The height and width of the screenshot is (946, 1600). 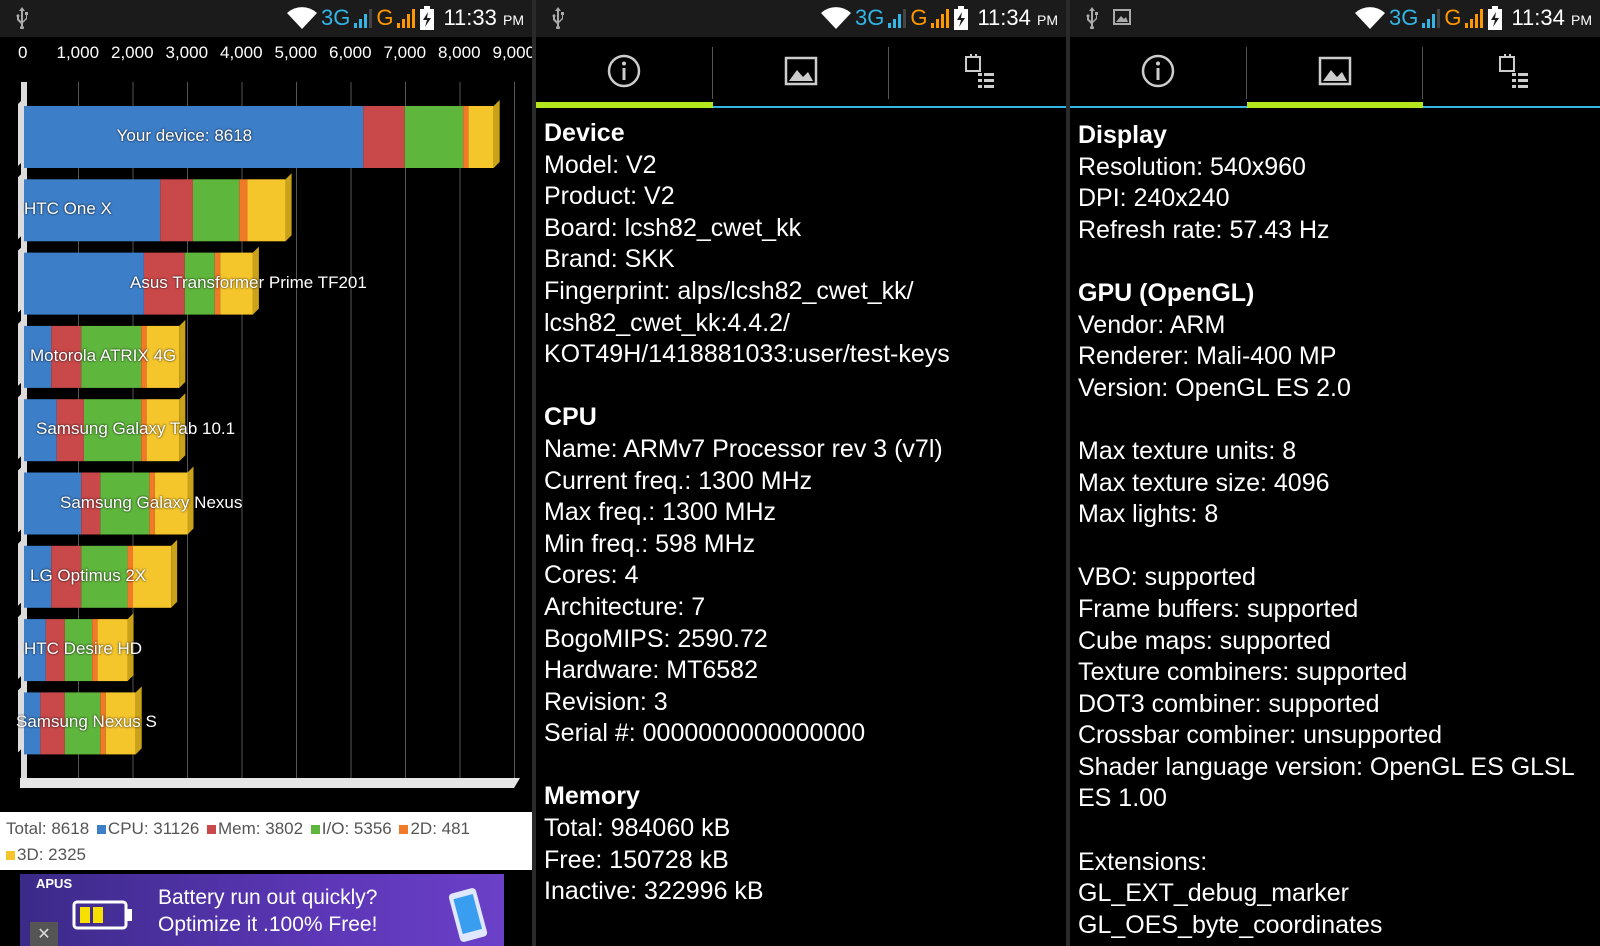 What do you see at coordinates (10, 855) in the screenshot?
I see `legend-3d-swatch` at bounding box center [10, 855].